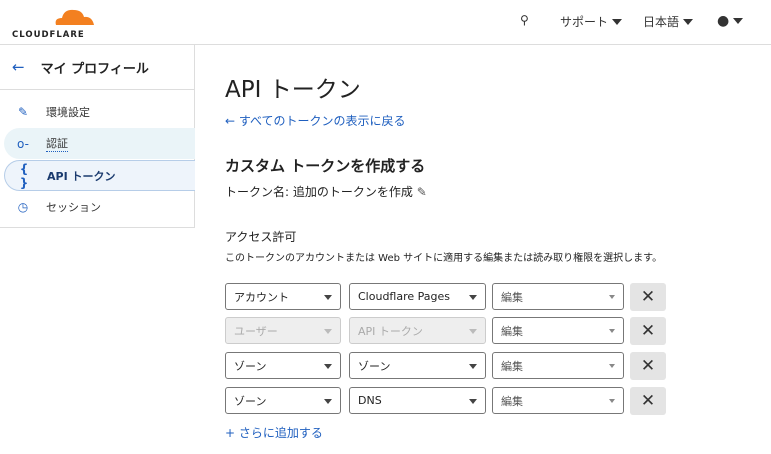  What do you see at coordinates (48, 35) in the screenshot?
I see `brand-text: CLOUDFLARE` at bounding box center [48, 35].